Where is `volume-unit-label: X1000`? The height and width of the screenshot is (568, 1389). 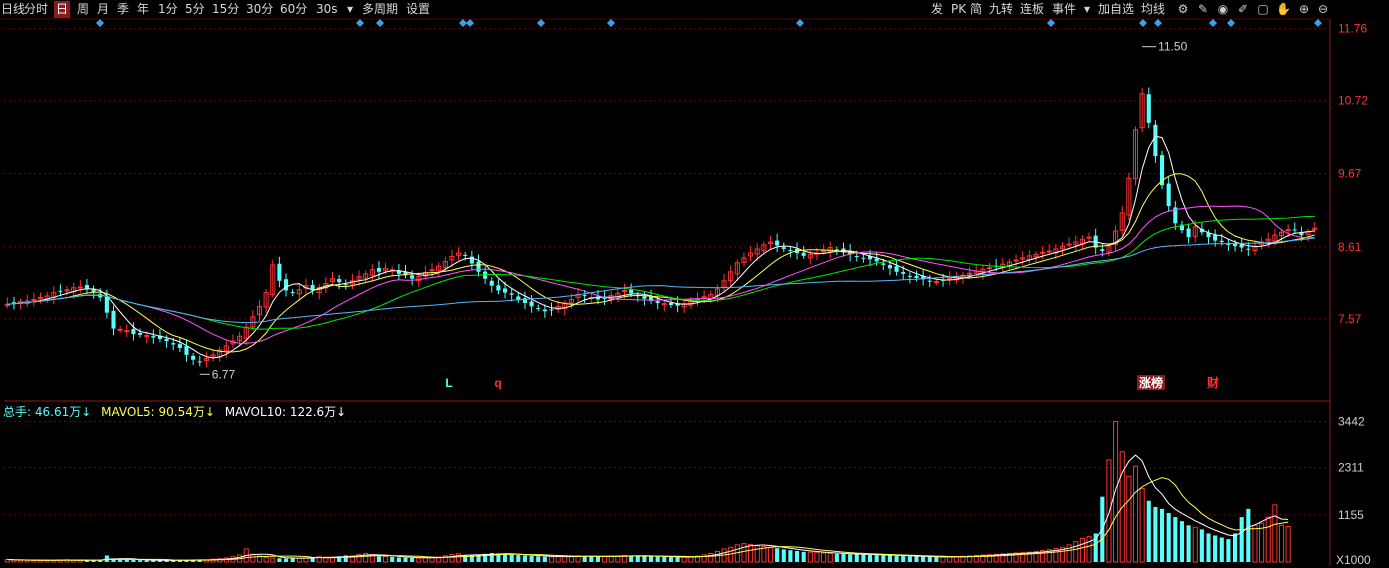
volume-unit-label: X1000 is located at coordinates (1353, 560).